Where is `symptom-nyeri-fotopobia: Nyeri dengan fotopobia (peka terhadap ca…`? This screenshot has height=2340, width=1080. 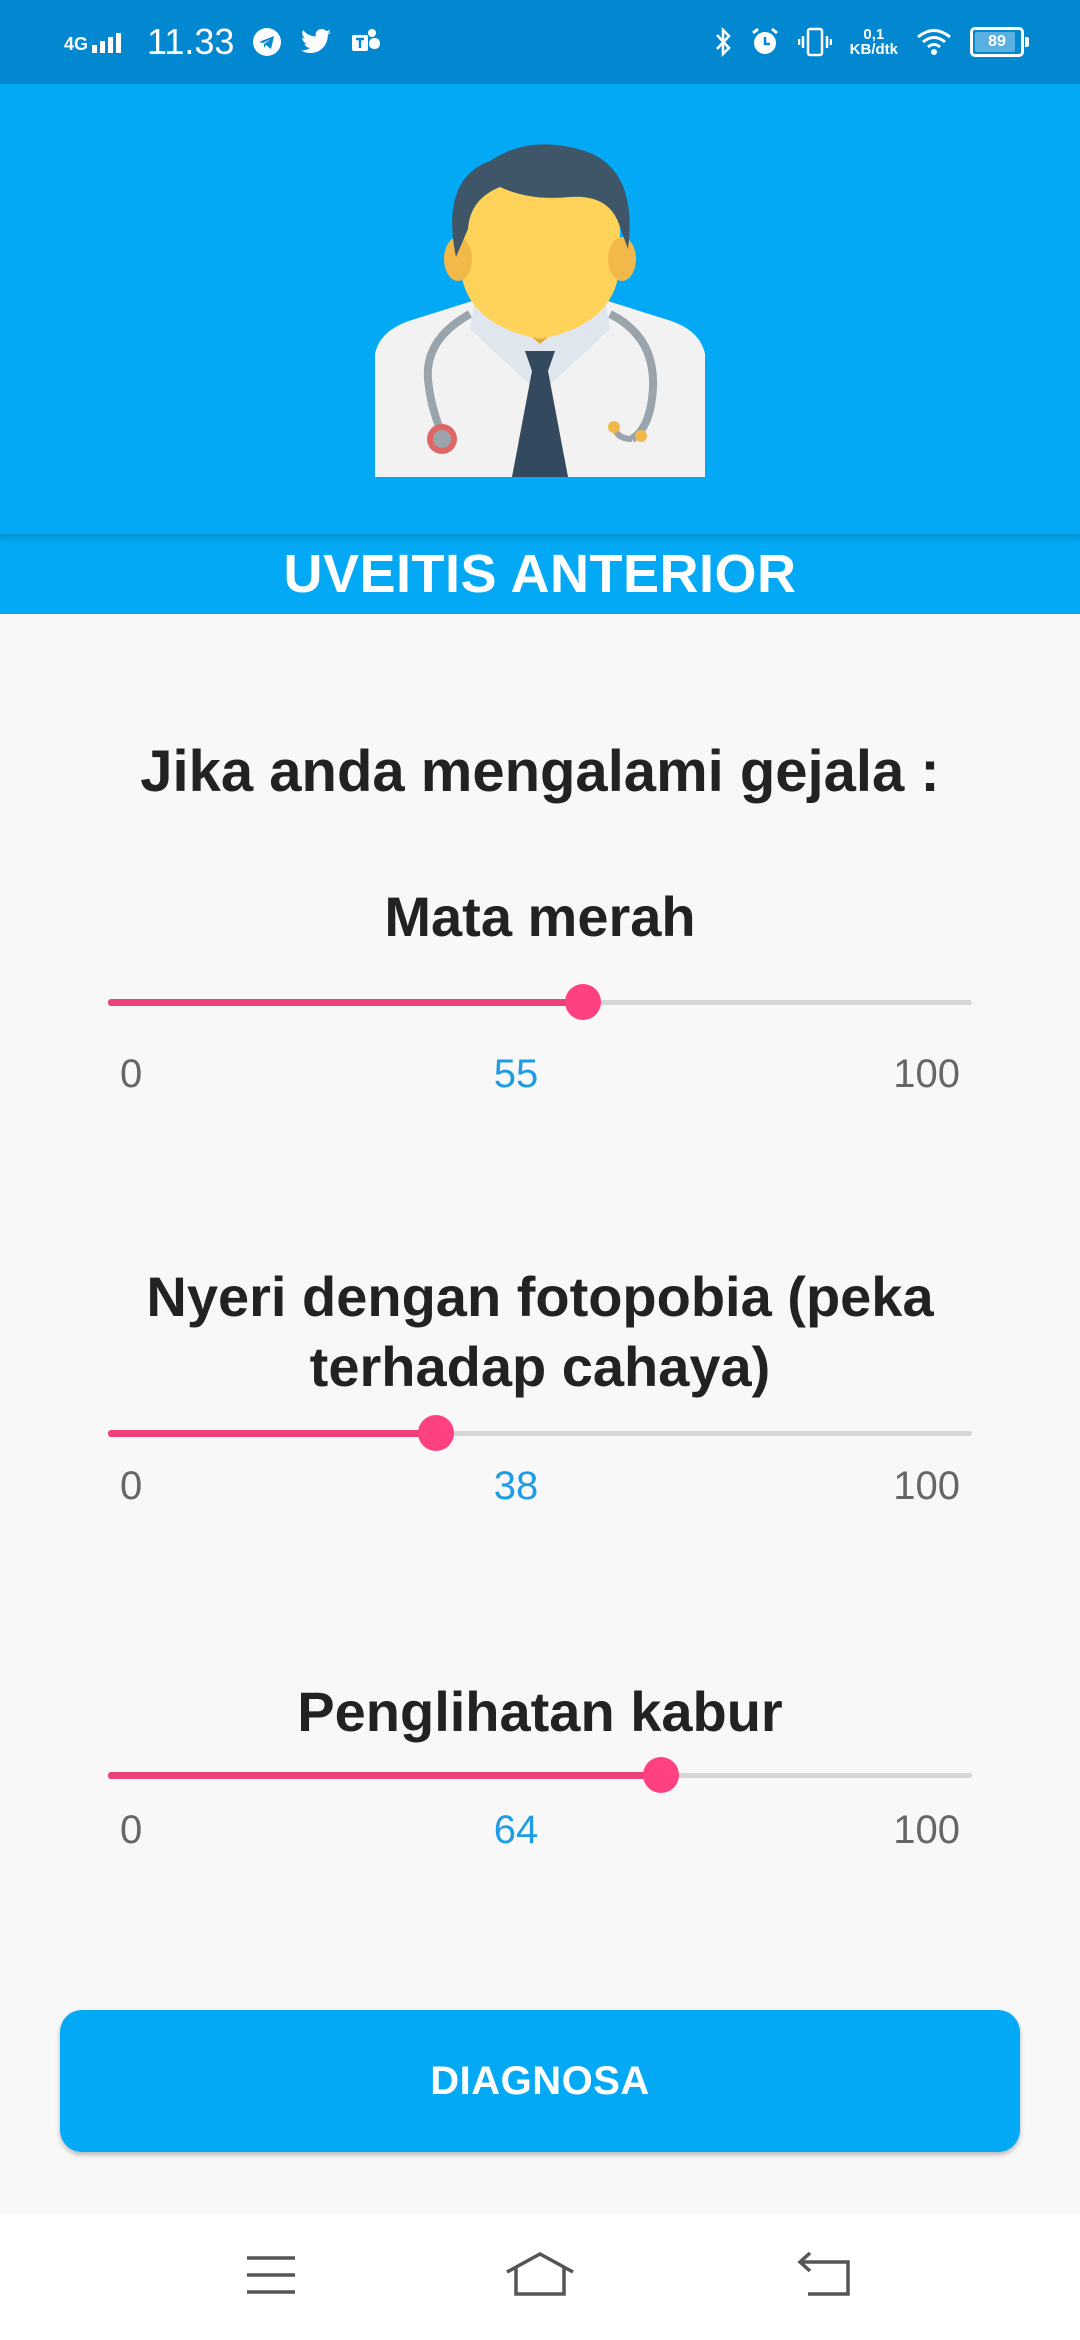
symptom-nyeri-fotopobia: Nyeri dengan fotopobia (peka terhadap ca… is located at coordinates (540, 1332).